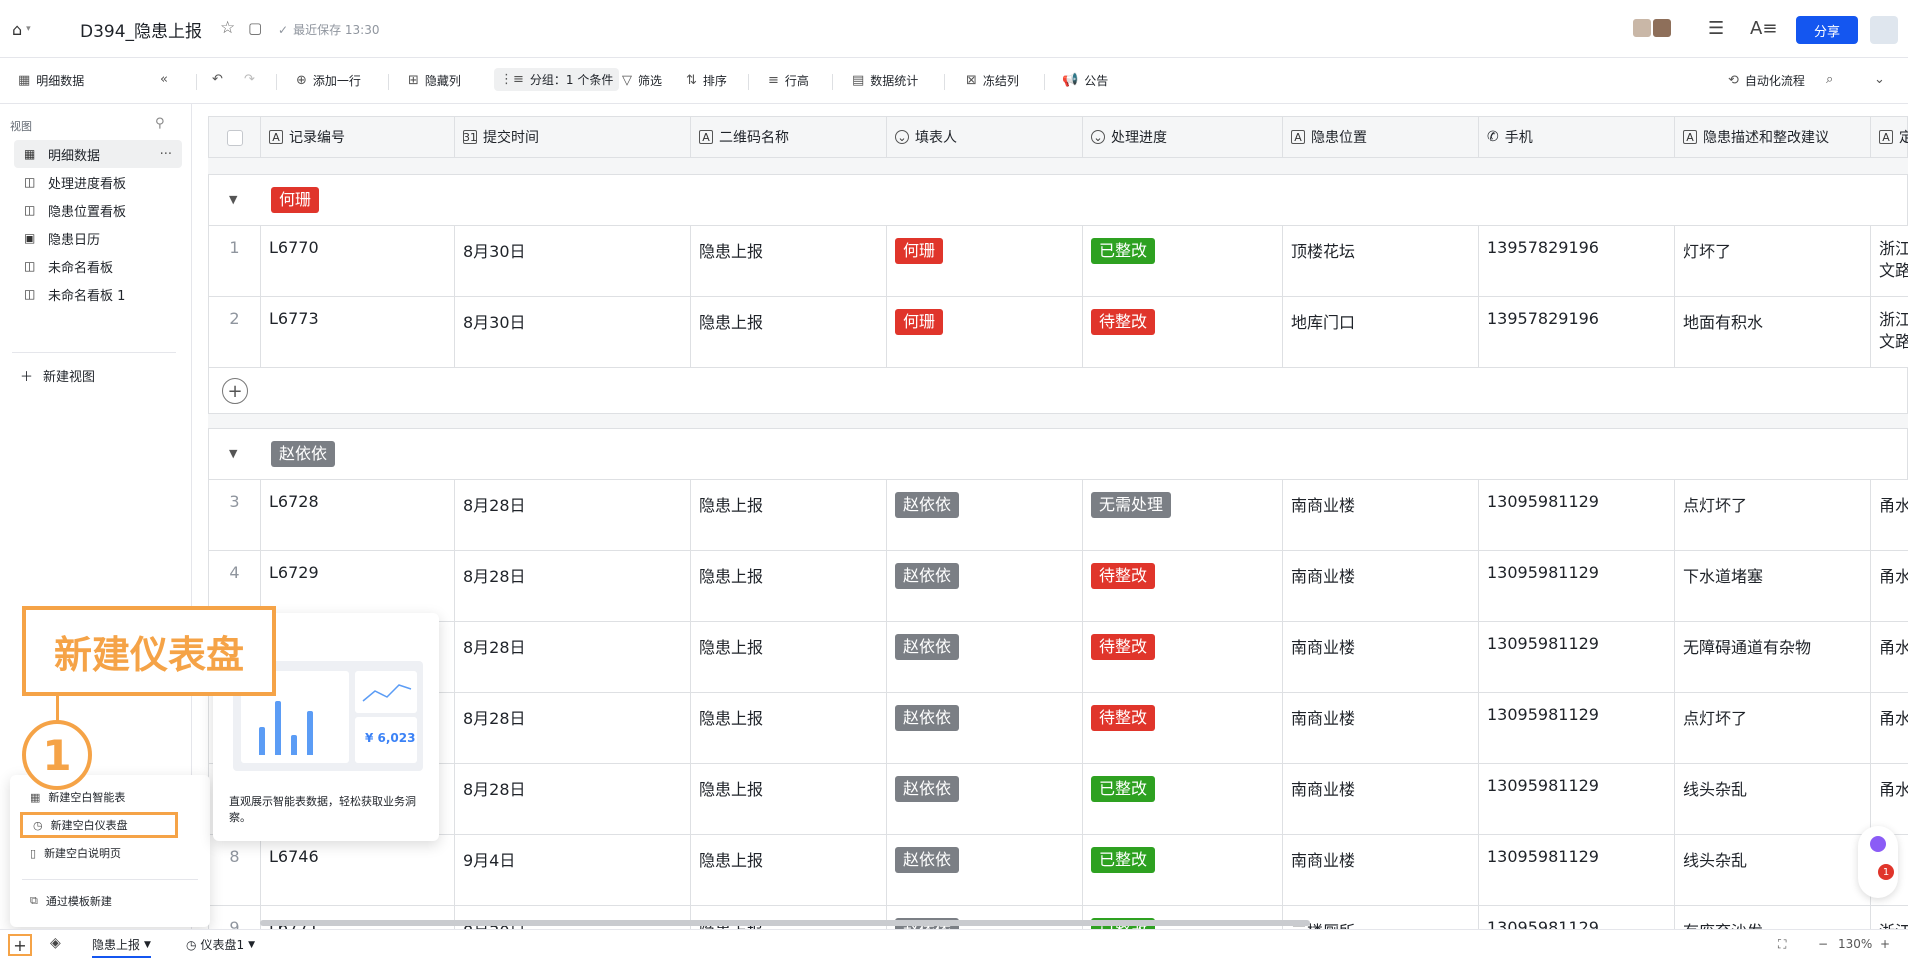  What do you see at coordinates (166, 154) in the screenshot?
I see `more-icon: ···` at bounding box center [166, 154].